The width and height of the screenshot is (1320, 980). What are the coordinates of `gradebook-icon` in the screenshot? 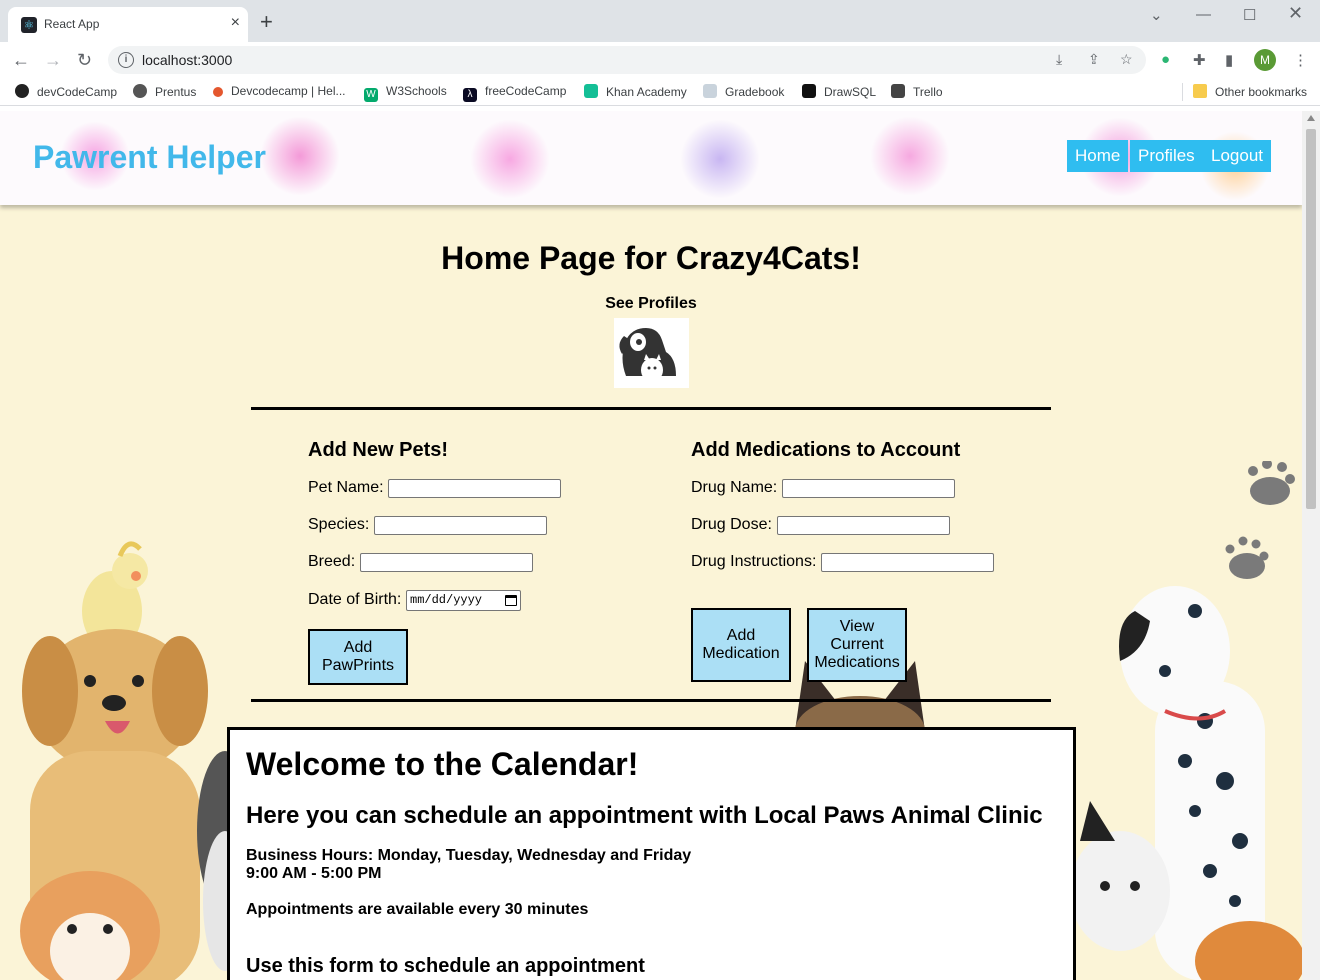 It's located at (710, 91).